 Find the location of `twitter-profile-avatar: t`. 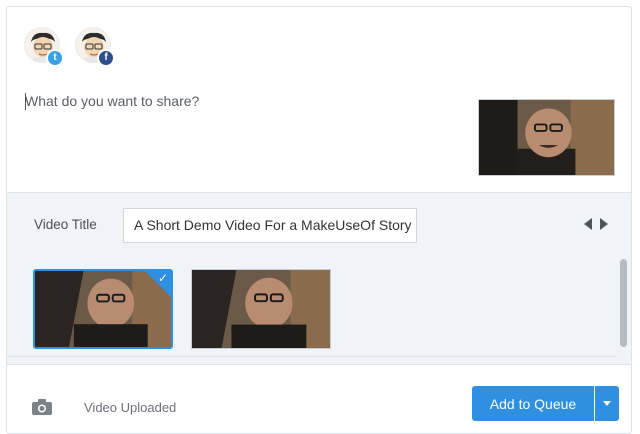

twitter-profile-avatar: t is located at coordinates (44, 47).